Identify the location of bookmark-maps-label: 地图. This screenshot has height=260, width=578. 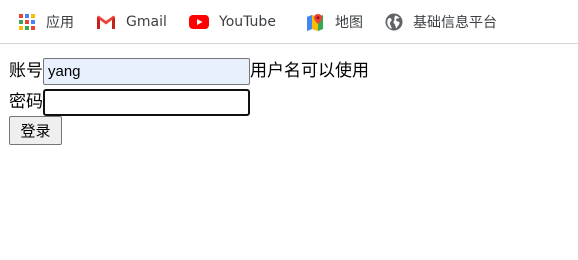
(349, 23).